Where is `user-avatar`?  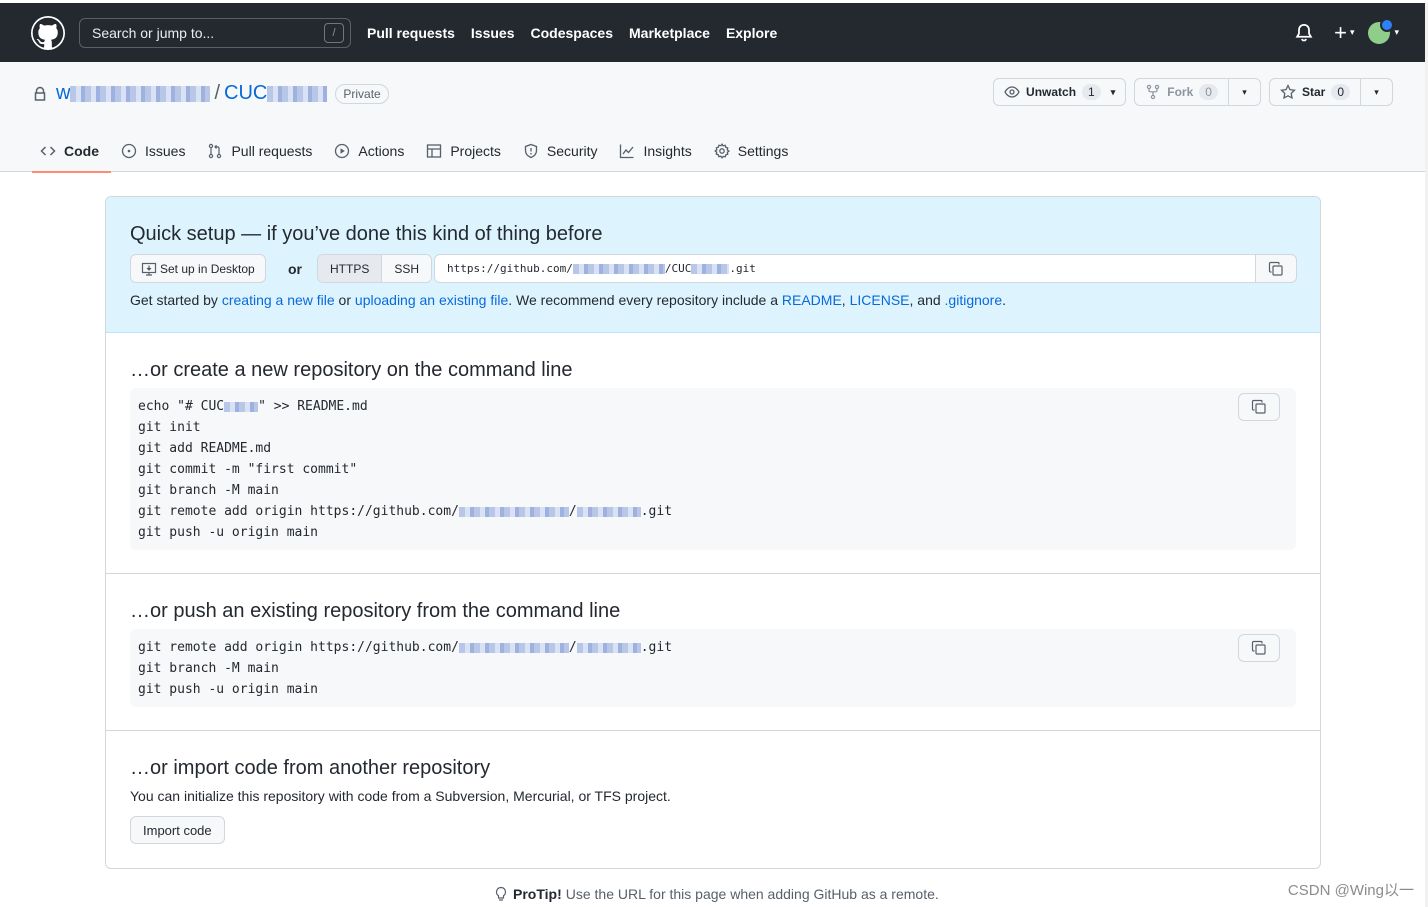 user-avatar is located at coordinates (1381, 30).